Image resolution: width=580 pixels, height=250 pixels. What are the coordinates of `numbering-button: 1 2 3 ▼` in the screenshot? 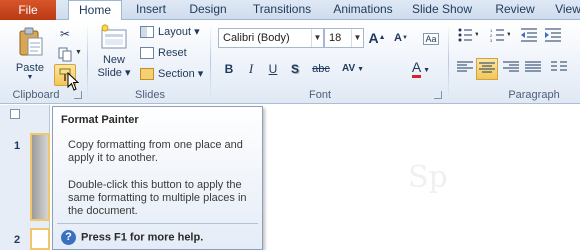 It's located at (500, 38).